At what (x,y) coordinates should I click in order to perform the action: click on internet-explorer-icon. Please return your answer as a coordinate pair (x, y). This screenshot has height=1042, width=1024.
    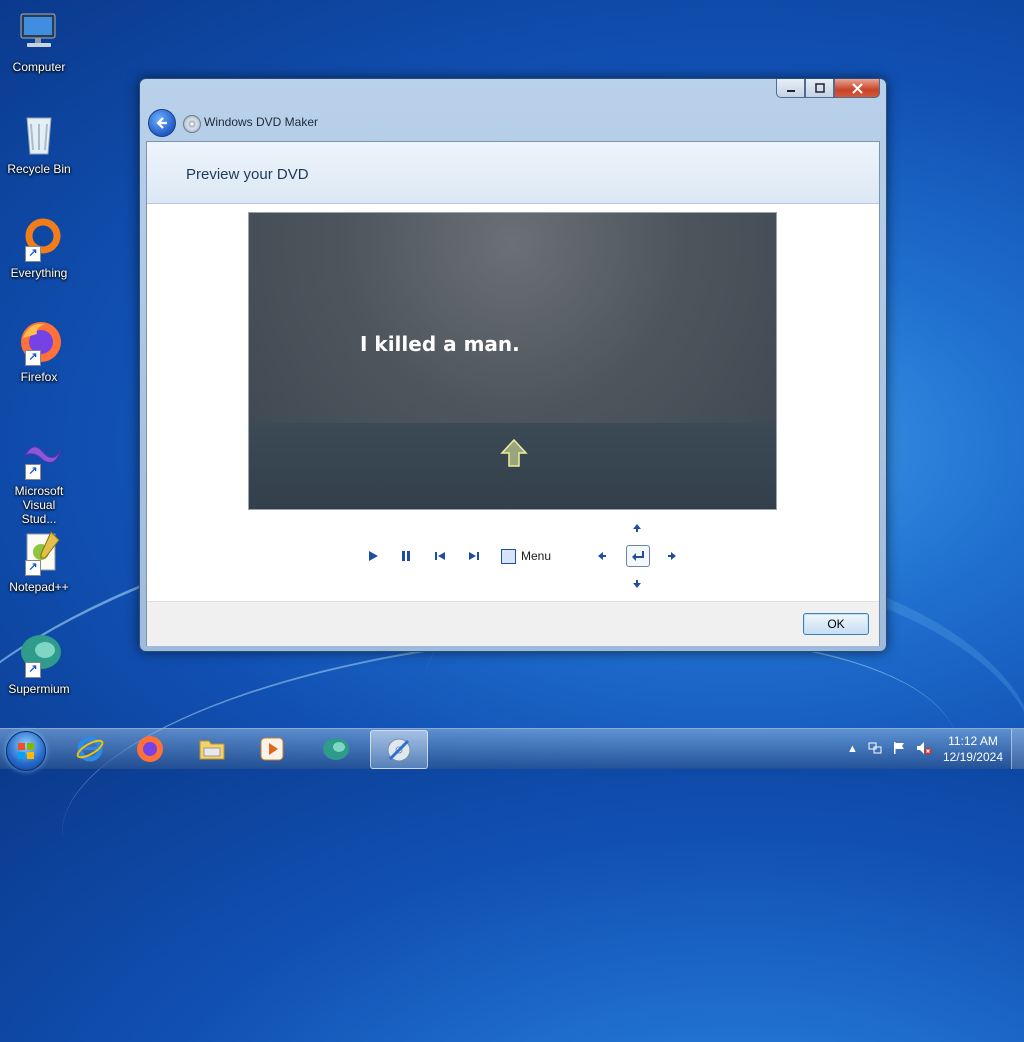
    Looking at the image, I should click on (90, 748).